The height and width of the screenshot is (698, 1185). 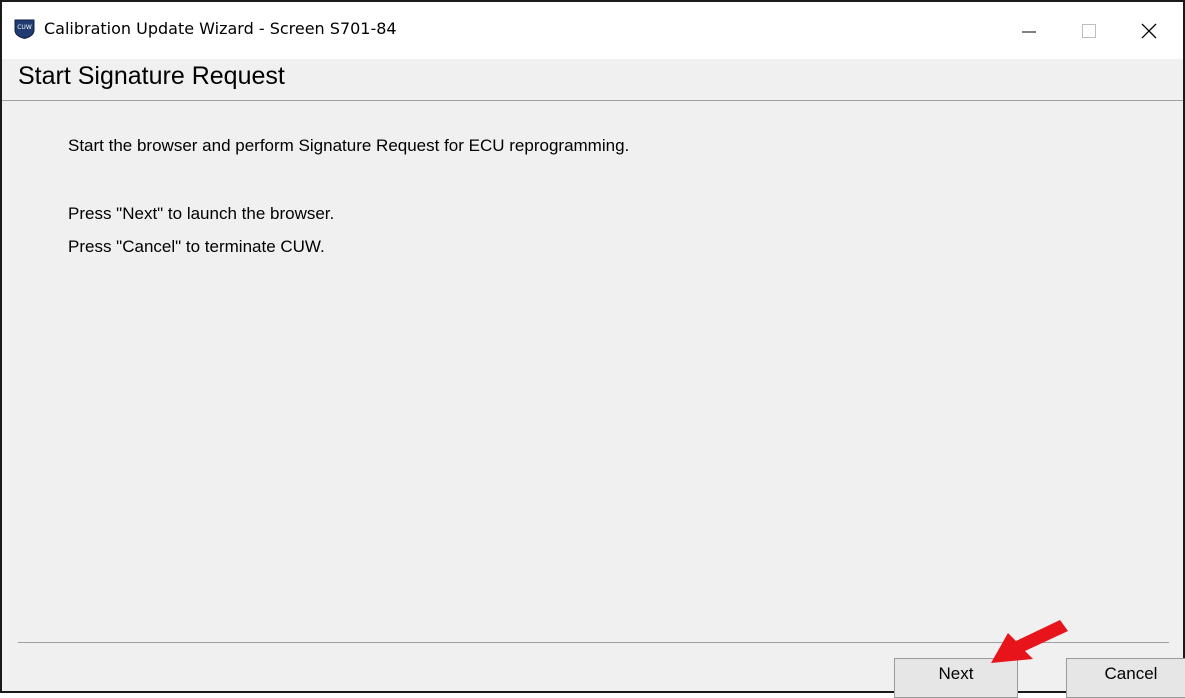 I want to click on close-icon, so click(x=1149, y=30).